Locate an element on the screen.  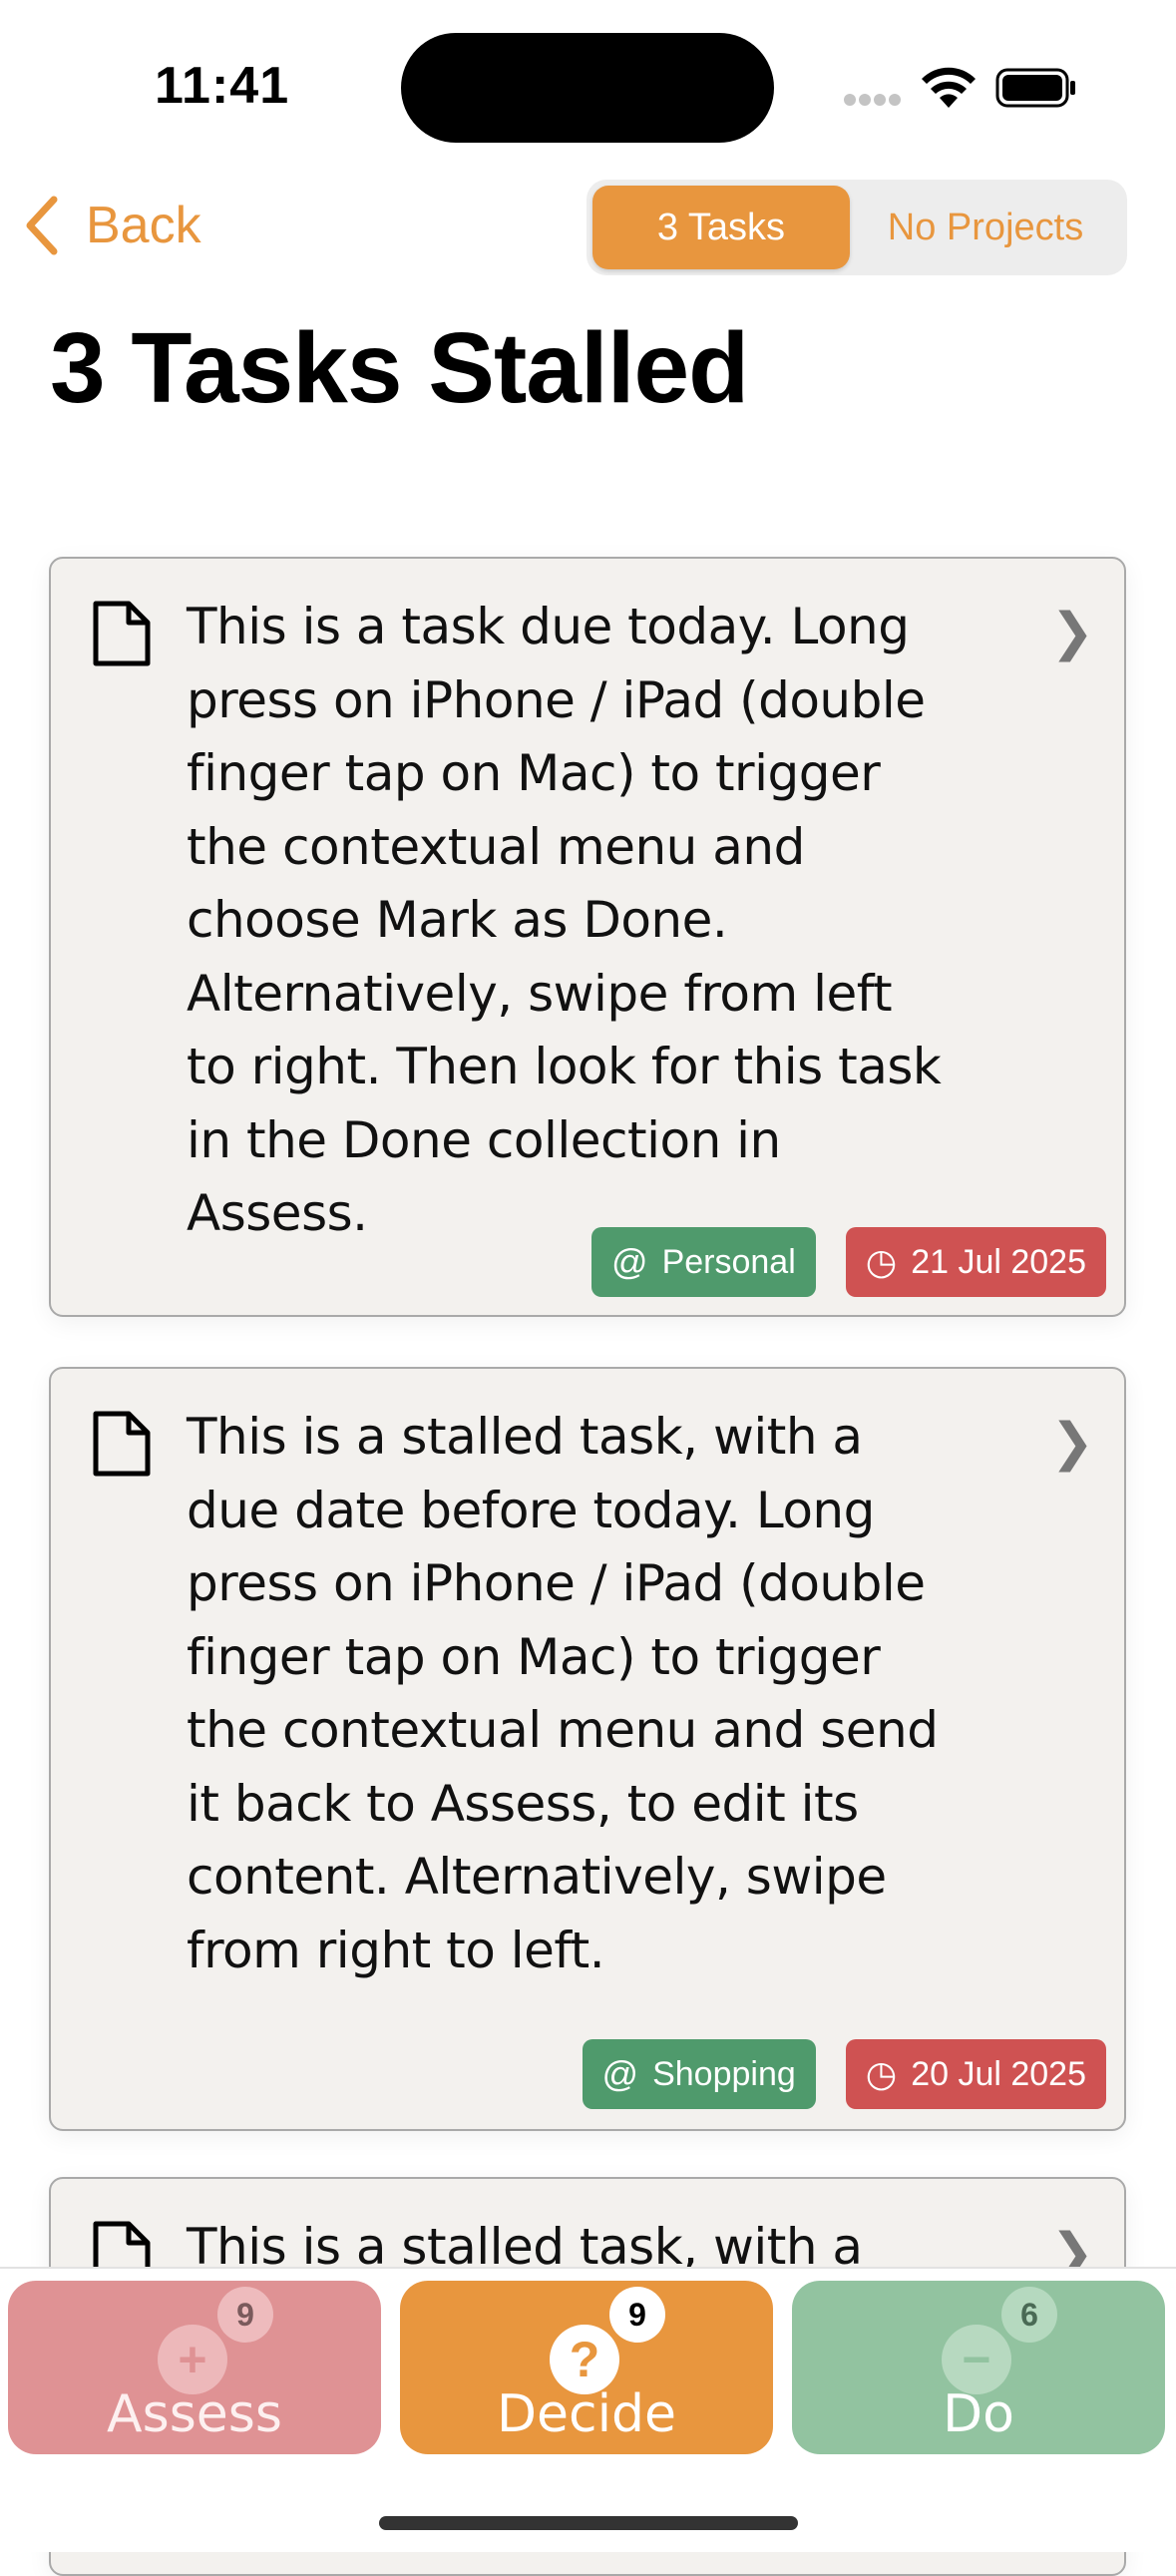
wifi-icon is located at coordinates (949, 87).